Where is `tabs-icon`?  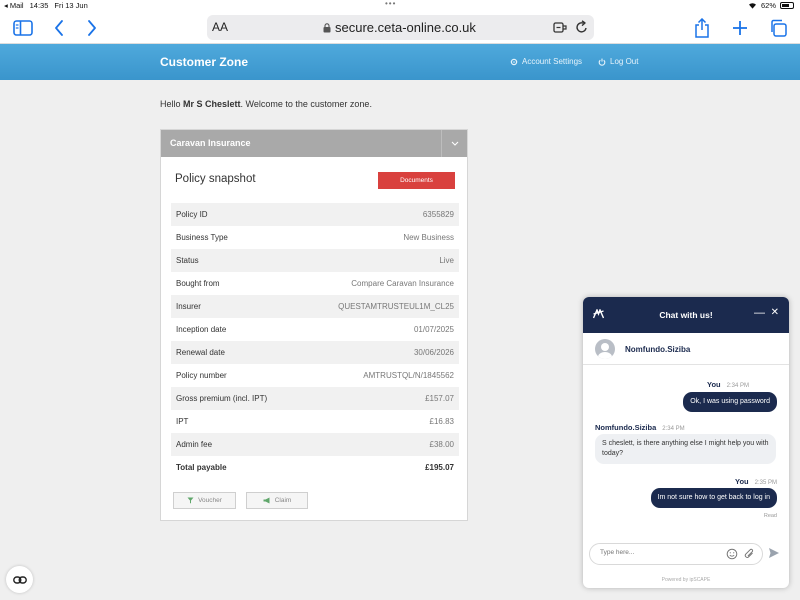 tabs-icon is located at coordinates (779, 28).